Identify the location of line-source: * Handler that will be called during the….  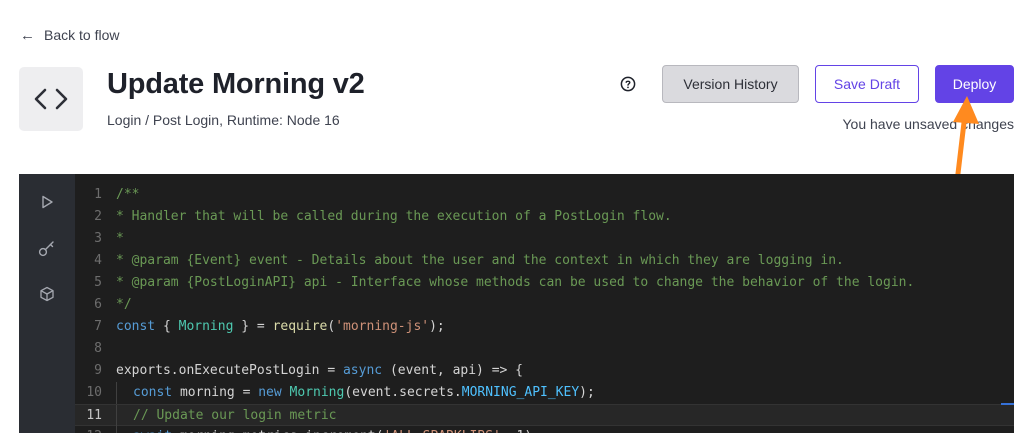
(394, 217).